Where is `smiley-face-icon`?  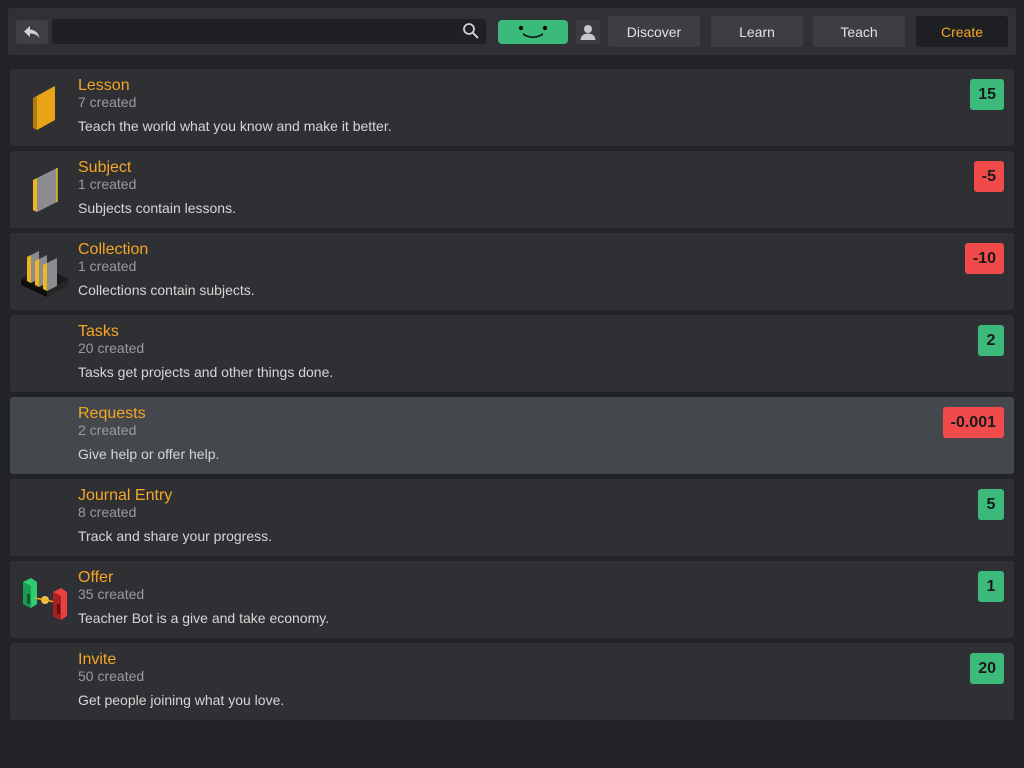 smiley-face-icon is located at coordinates (533, 31).